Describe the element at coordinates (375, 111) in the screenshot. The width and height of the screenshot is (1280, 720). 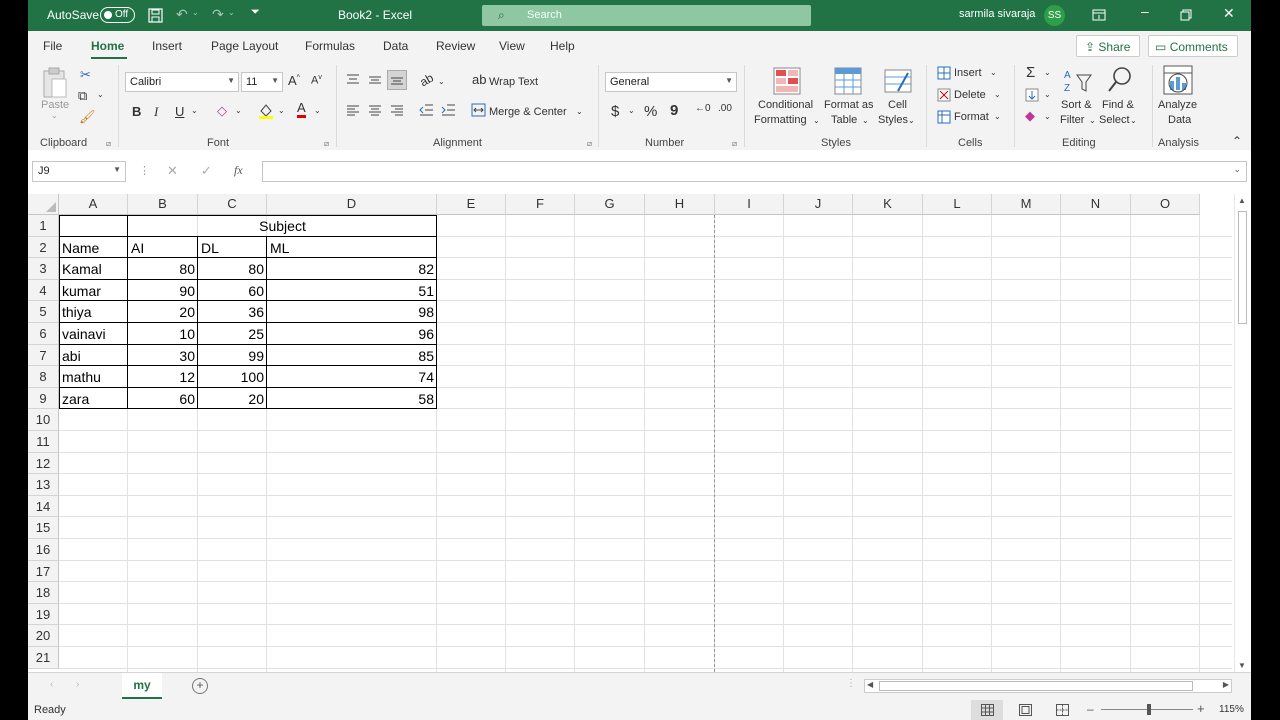
I see `align-center-icon` at that location.